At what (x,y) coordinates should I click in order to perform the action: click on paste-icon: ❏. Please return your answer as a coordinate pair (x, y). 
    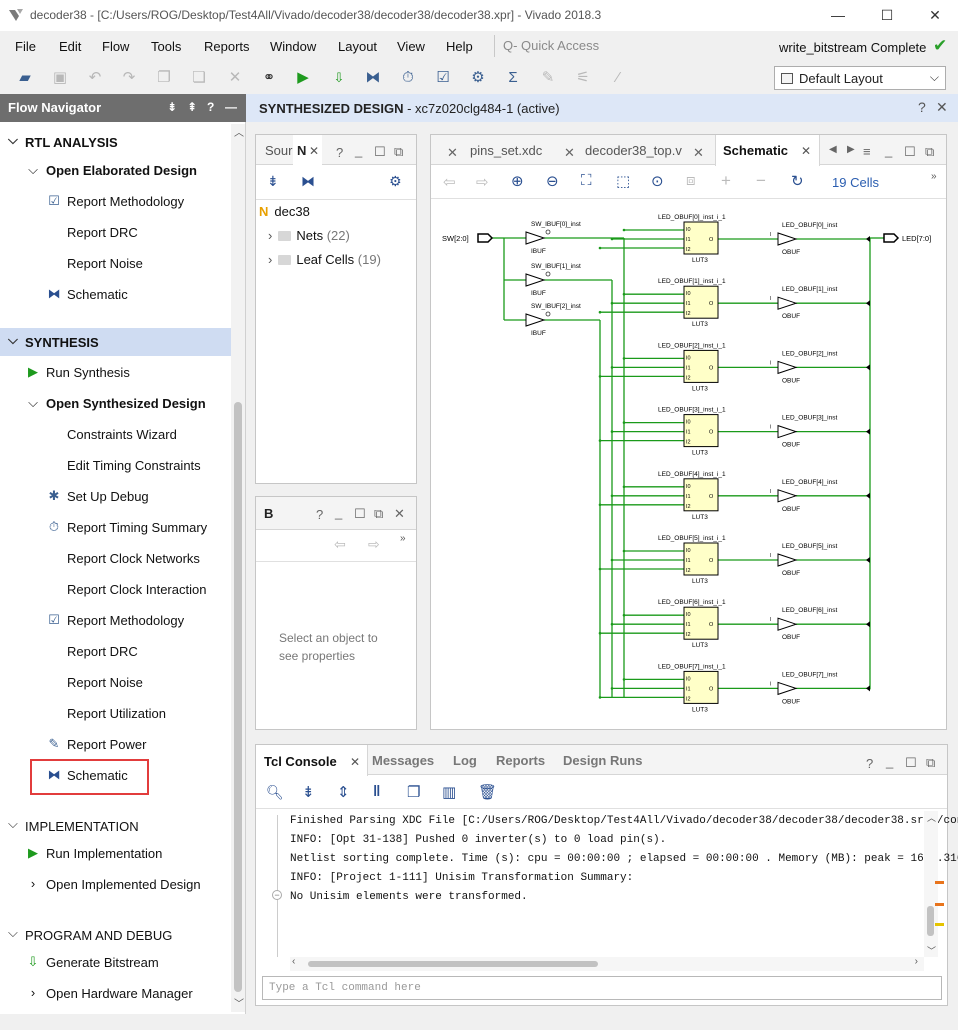
    Looking at the image, I should click on (199, 78).